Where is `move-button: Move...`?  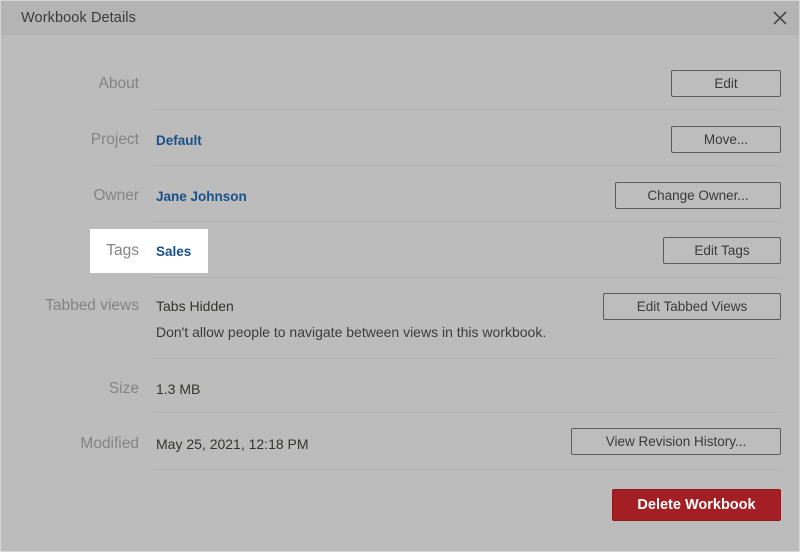
move-button: Move... is located at coordinates (726, 139).